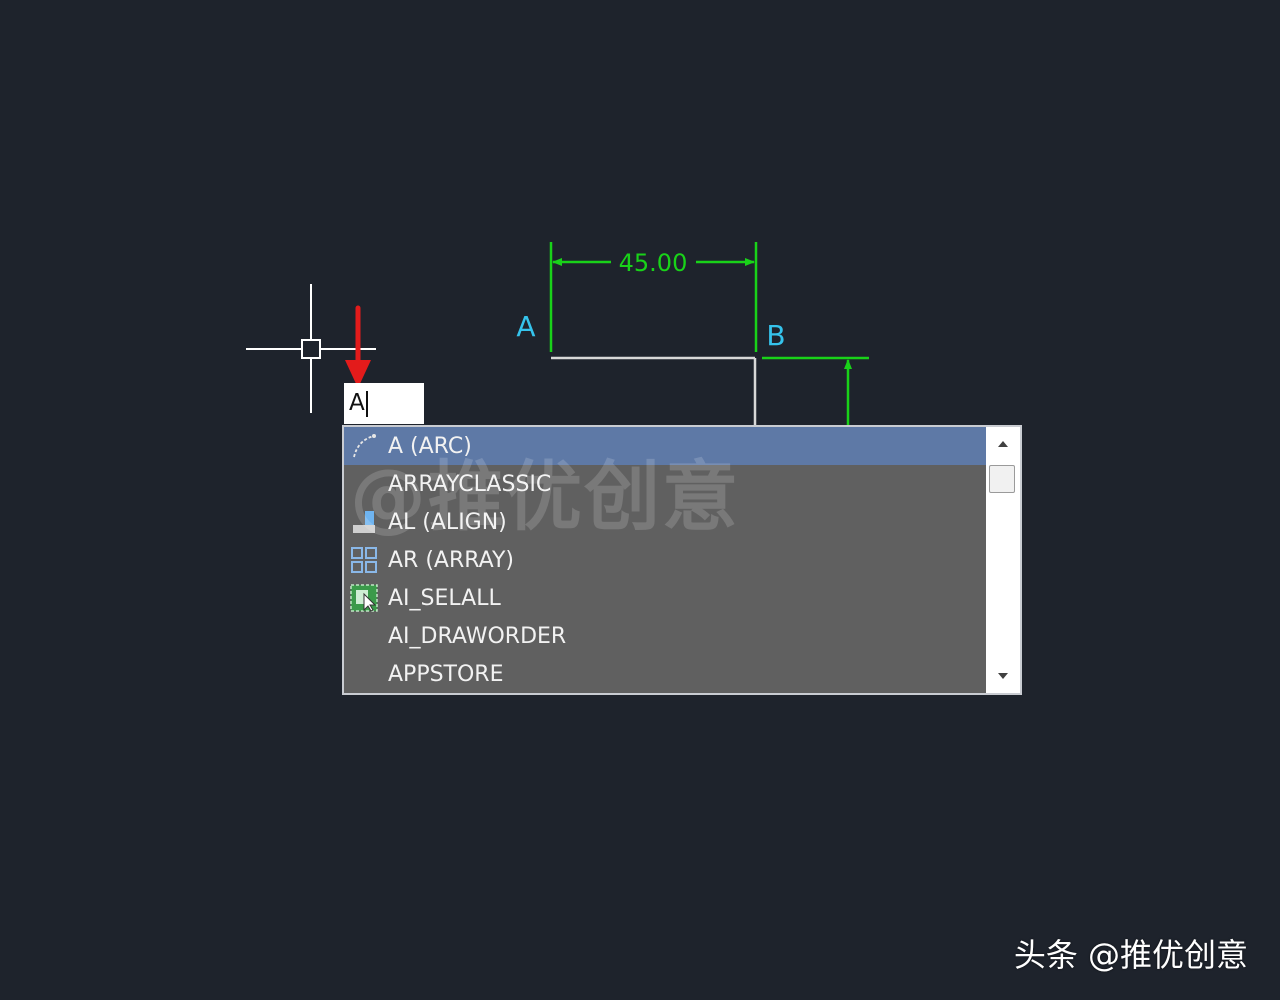 This screenshot has width=1280, height=1000. Describe the element at coordinates (815, 391) in the screenshot. I see `vertical-dimension` at that location.